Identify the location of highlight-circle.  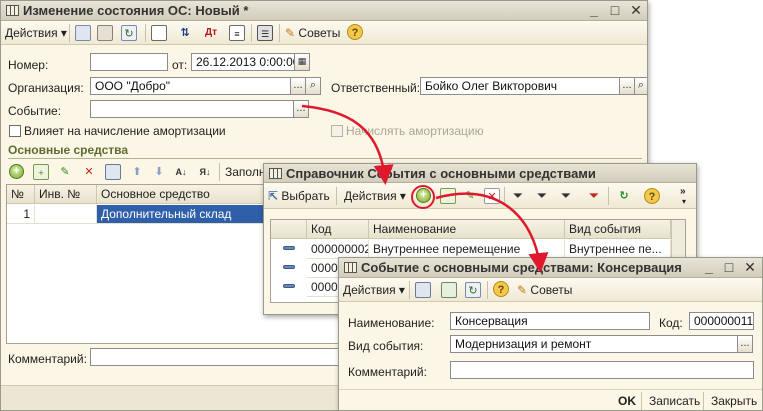
(423, 197).